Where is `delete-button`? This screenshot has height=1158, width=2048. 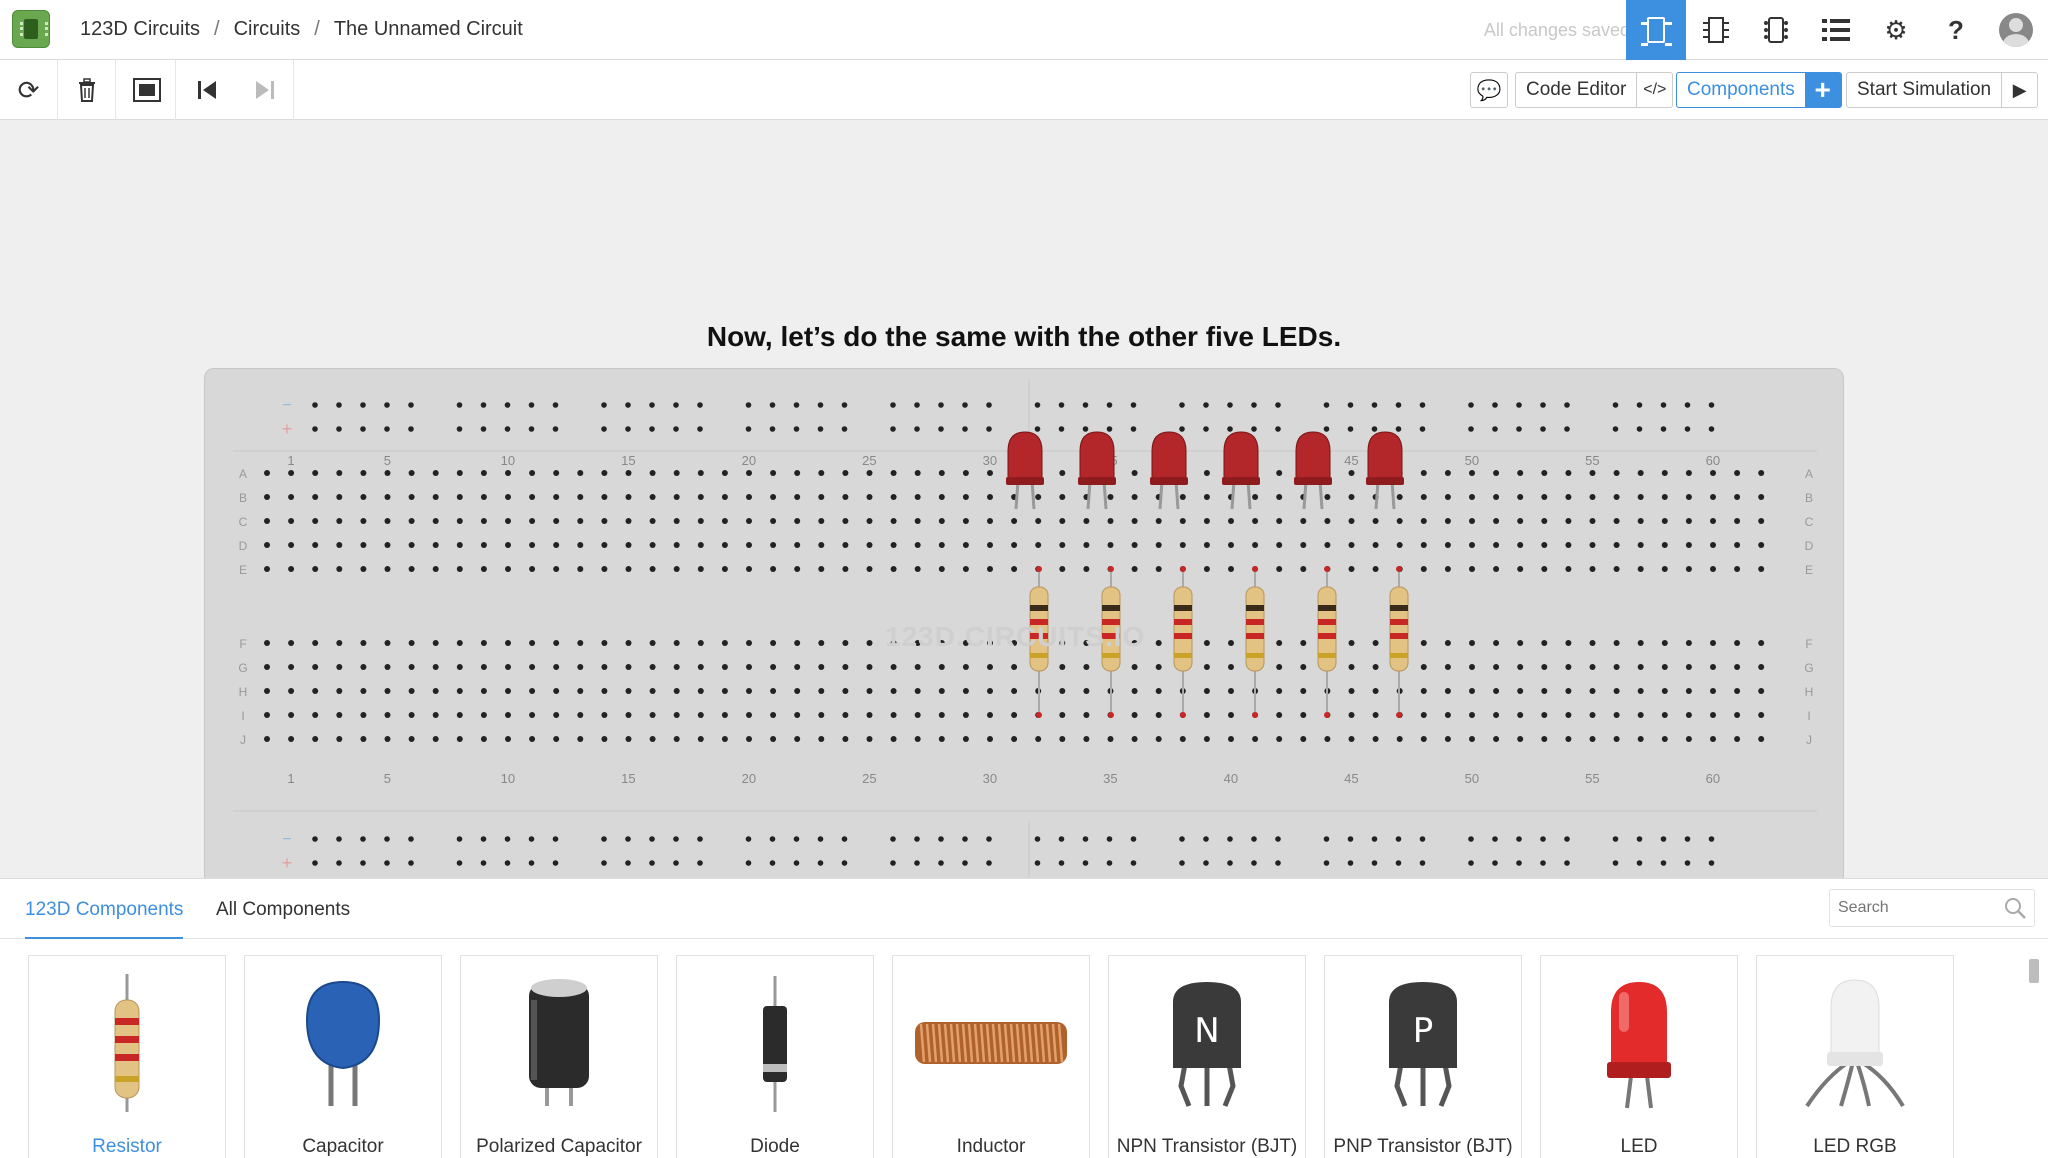 delete-button is located at coordinates (87, 90).